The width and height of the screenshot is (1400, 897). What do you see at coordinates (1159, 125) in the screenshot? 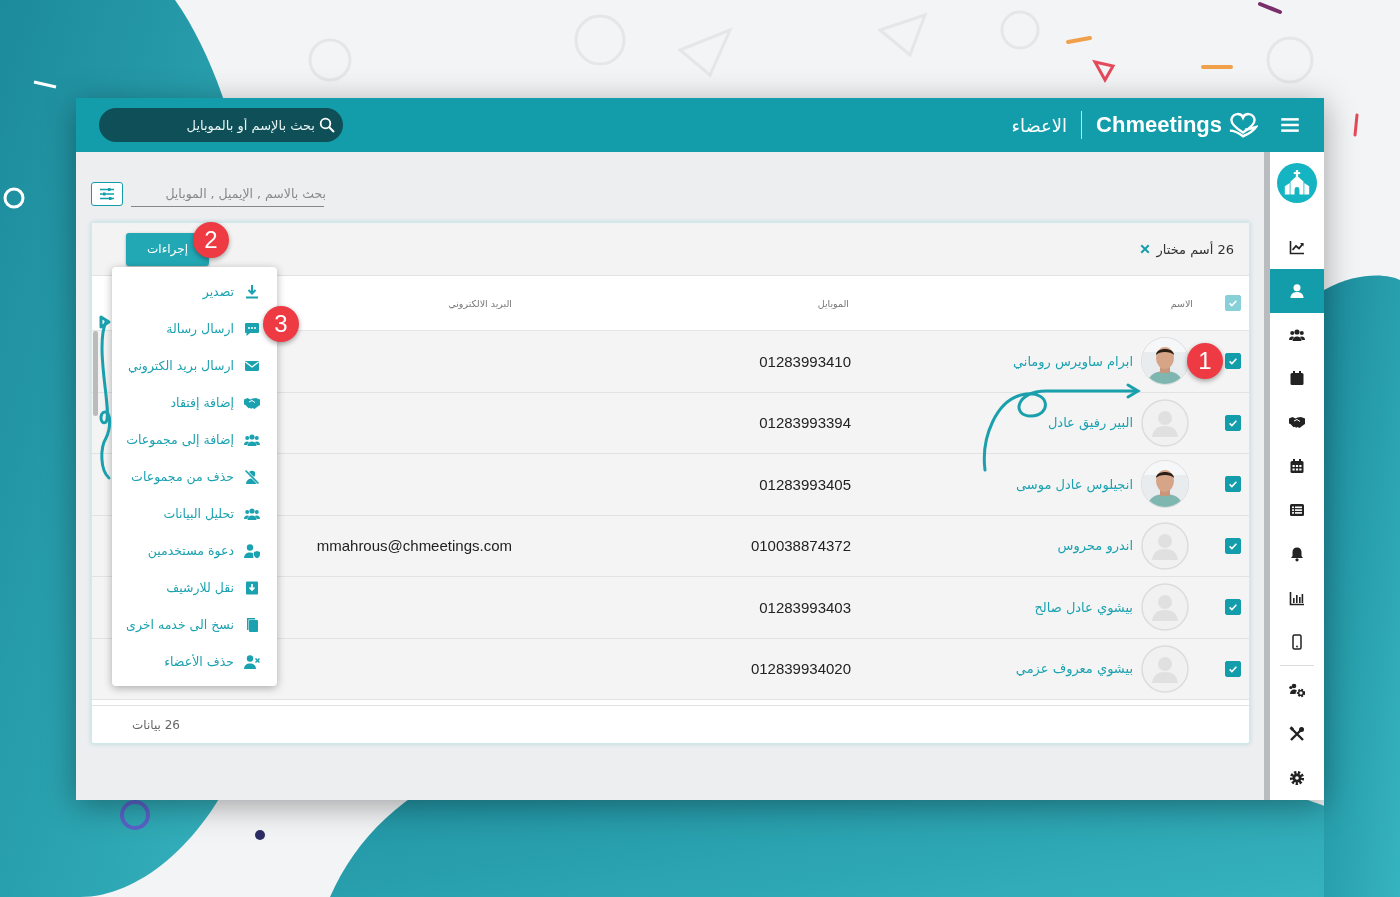
I see `brand-name: Chmeetings` at bounding box center [1159, 125].